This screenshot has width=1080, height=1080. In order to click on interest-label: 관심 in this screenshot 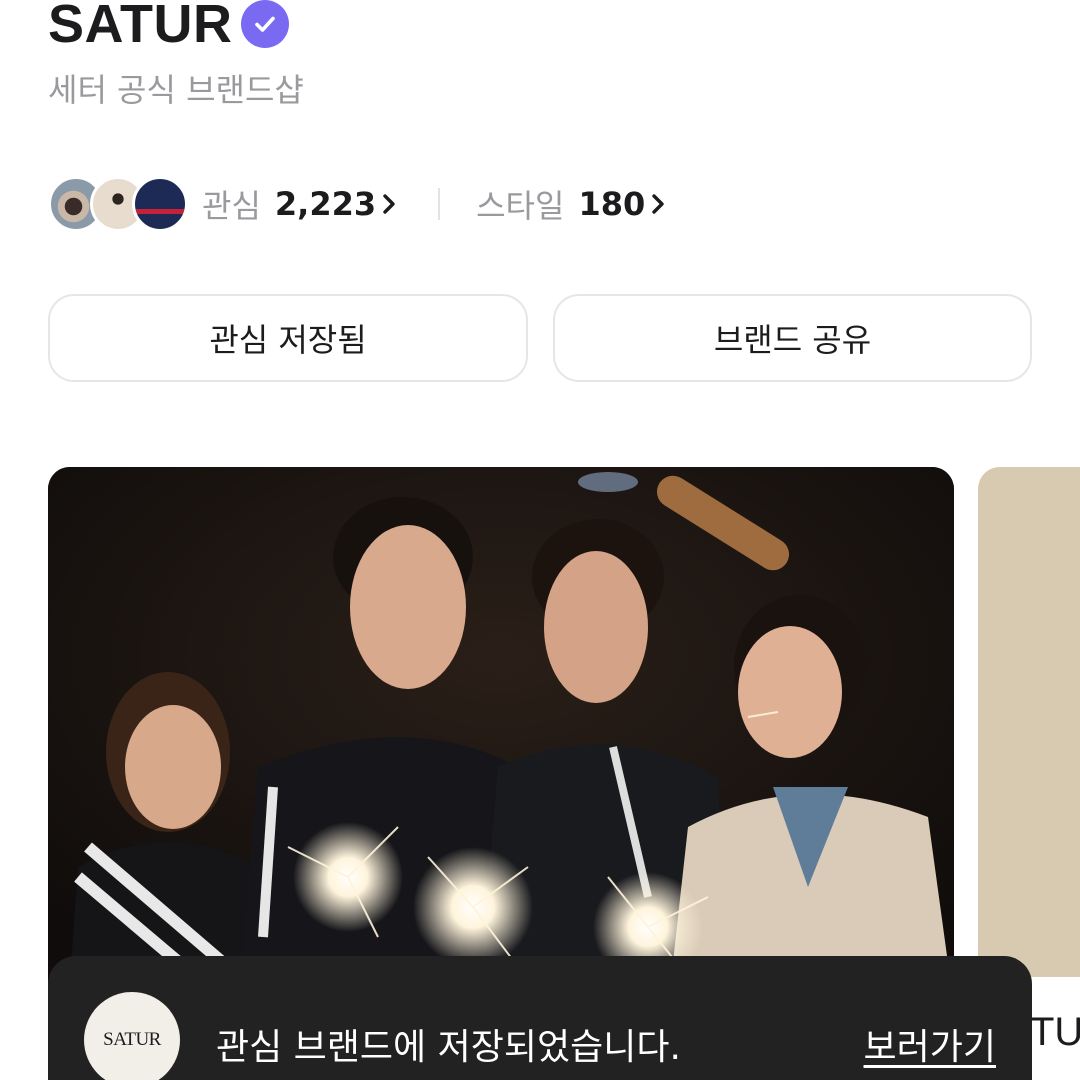, I will do `click(231, 206)`.